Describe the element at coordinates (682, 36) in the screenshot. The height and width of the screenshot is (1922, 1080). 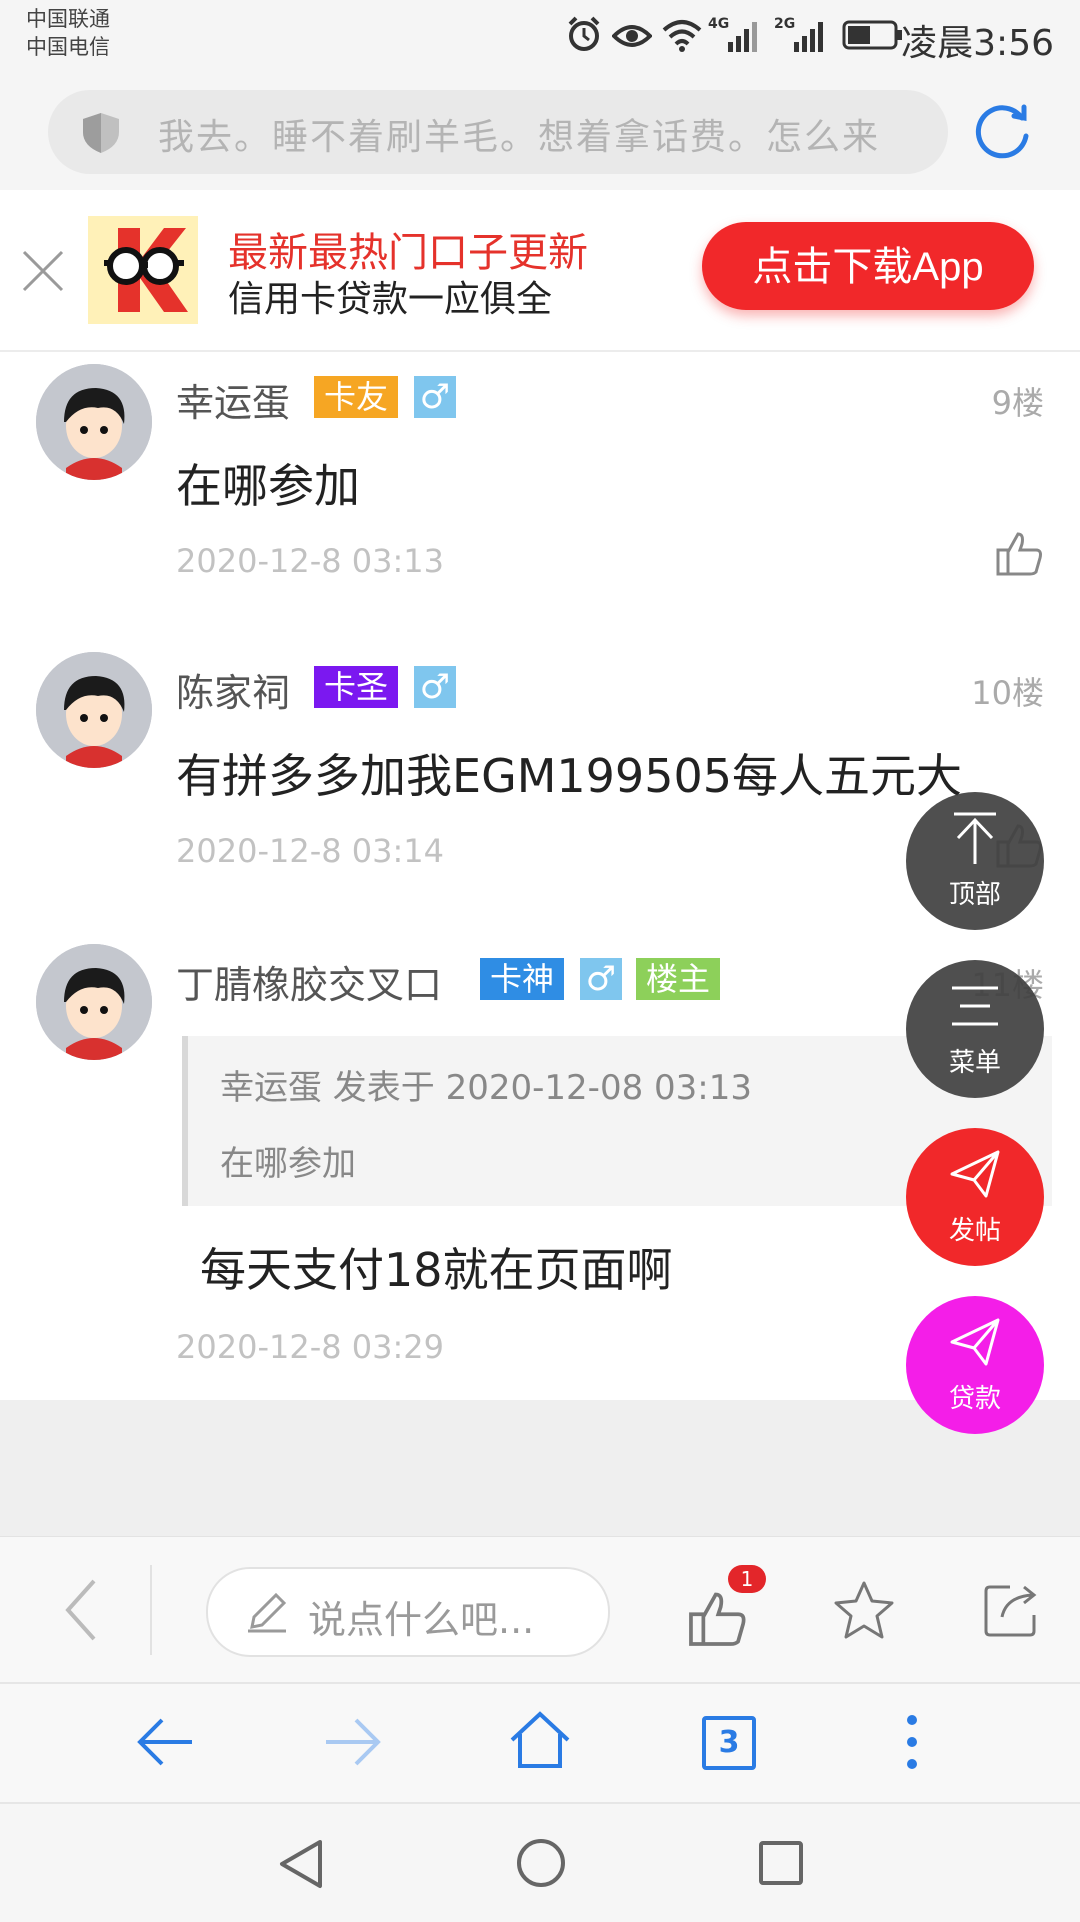
I see `wifi-icon` at that location.